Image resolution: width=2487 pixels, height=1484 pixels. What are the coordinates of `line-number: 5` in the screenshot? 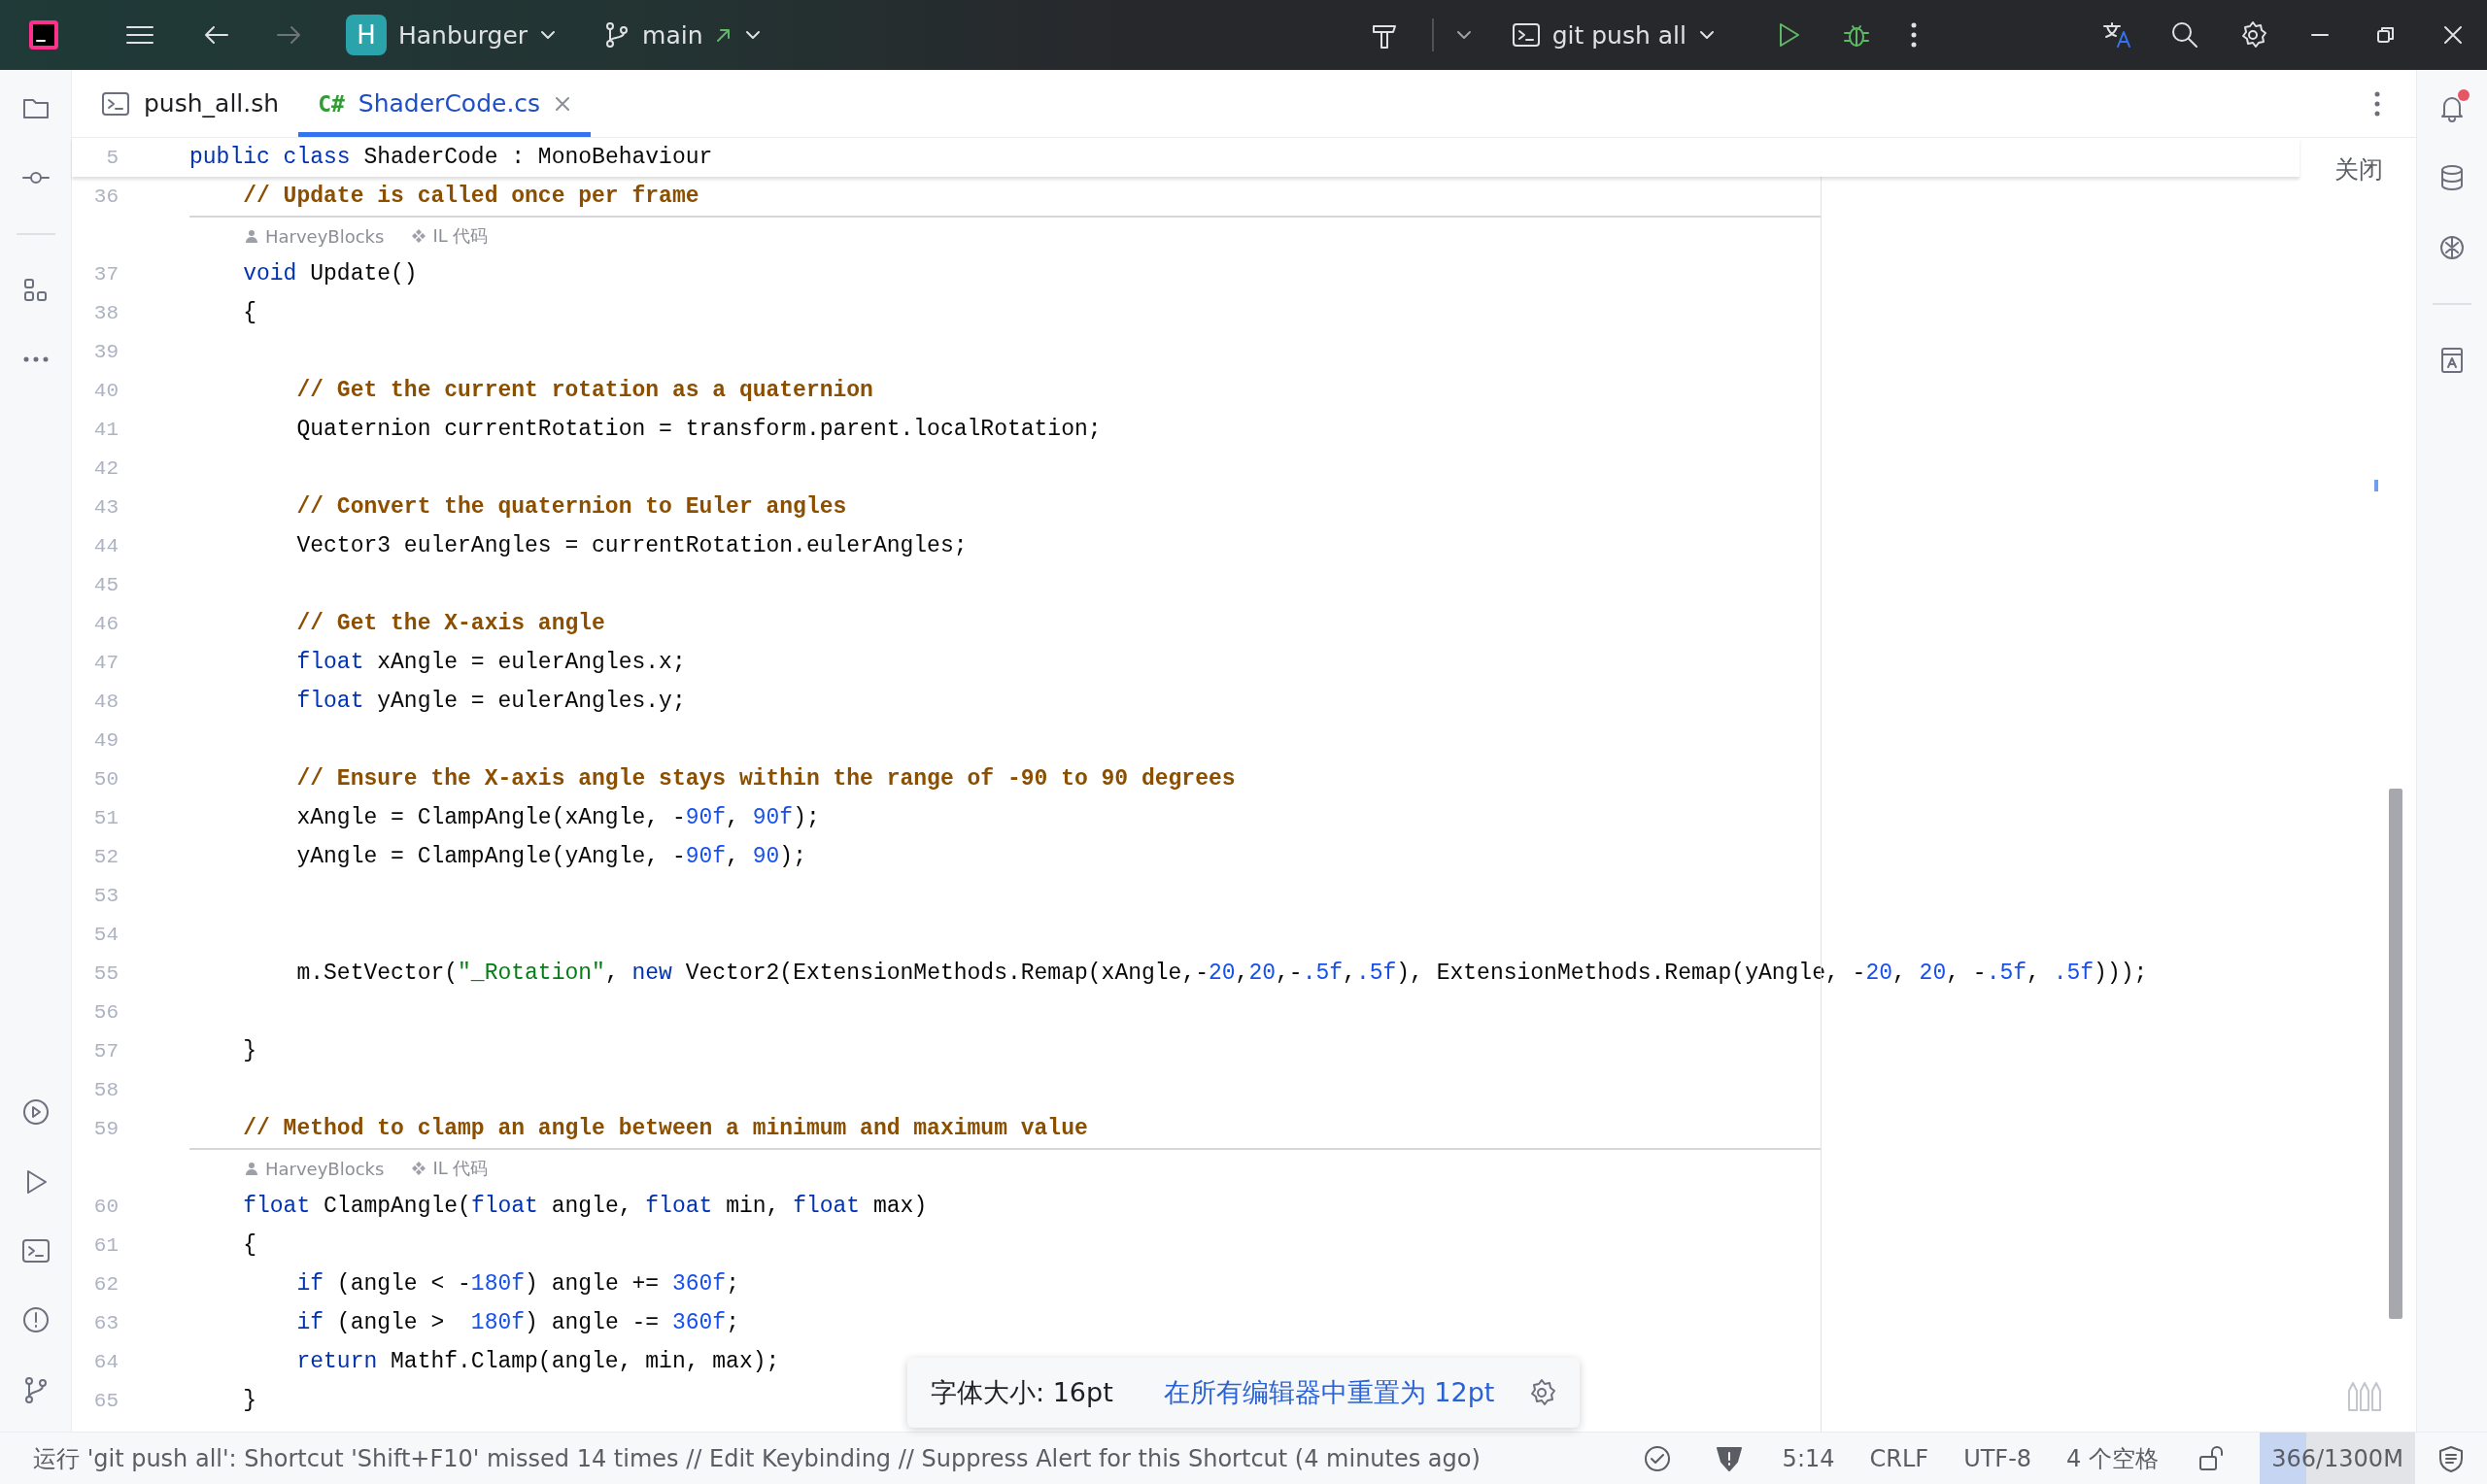 It's located at (112, 157).